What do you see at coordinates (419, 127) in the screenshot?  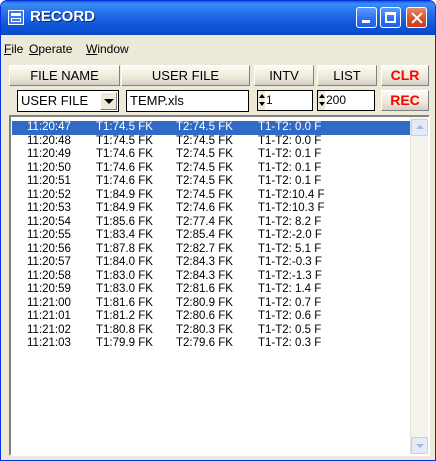 I see `scroll-up-icon` at bounding box center [419, 127].